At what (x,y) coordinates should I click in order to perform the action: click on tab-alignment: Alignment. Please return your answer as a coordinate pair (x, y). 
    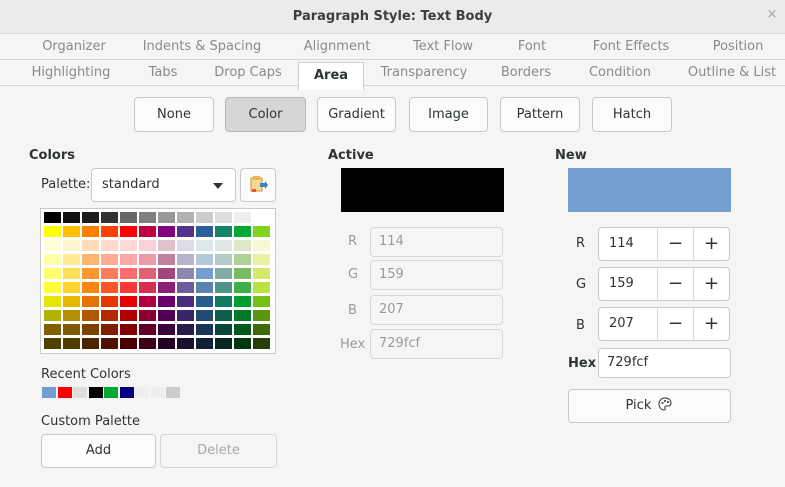
    Looking at the image, I should click on (337, 47).